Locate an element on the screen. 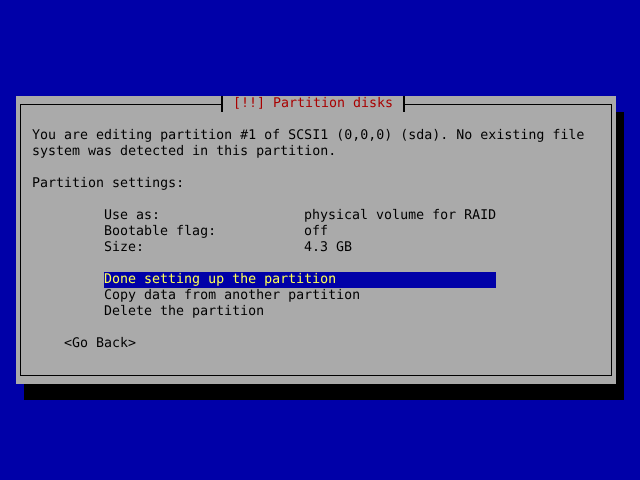 The height and width of the screenshot is (480, 640). setting-value: 4.3 GB is located at coordinates (329, 248).